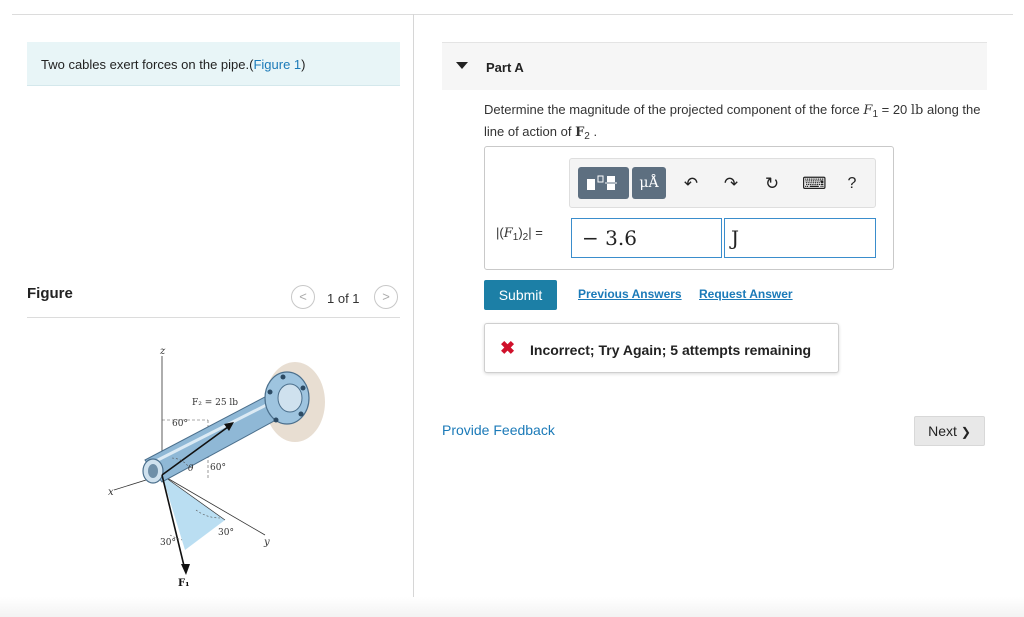 Image resolution: width=1024 pixels, height=617 pixels. What do you see at coordinates (147, 64) in the screenshot?
I see `intro-text: Two cables exert forces on the pipe.(` at bounding box center [147, 64].